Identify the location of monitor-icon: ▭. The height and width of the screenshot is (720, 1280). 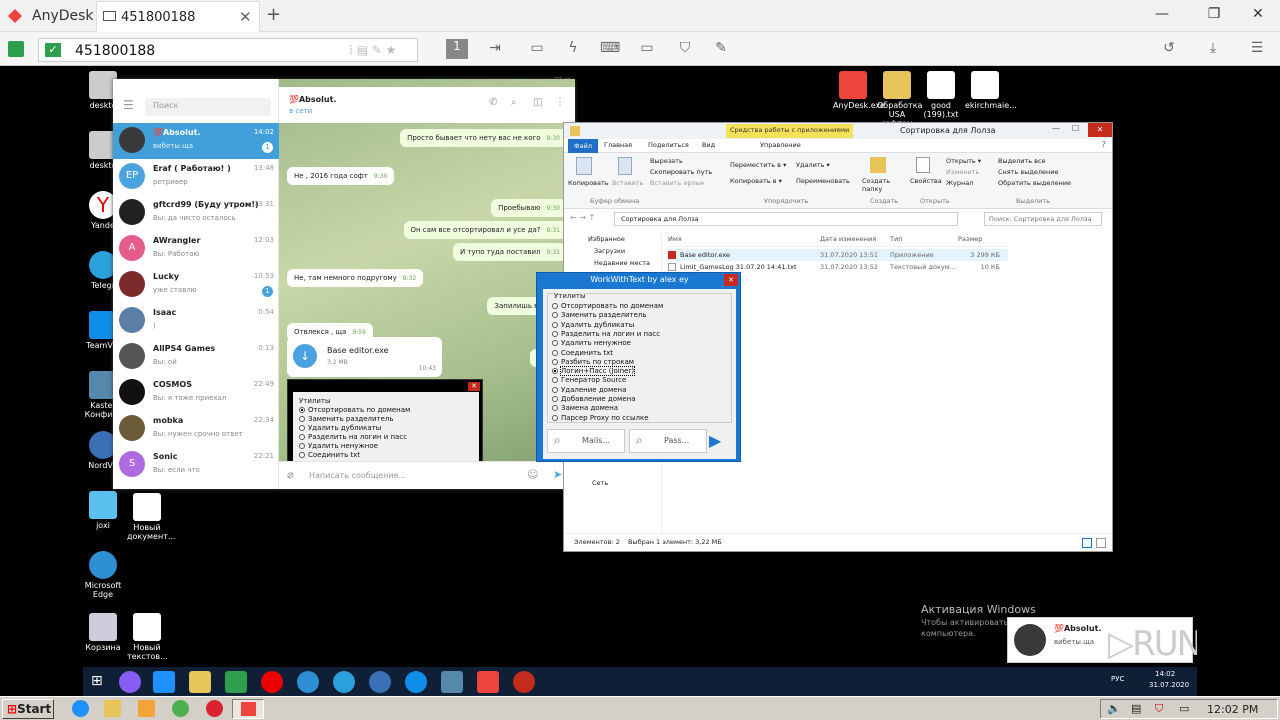
(1184, 708).